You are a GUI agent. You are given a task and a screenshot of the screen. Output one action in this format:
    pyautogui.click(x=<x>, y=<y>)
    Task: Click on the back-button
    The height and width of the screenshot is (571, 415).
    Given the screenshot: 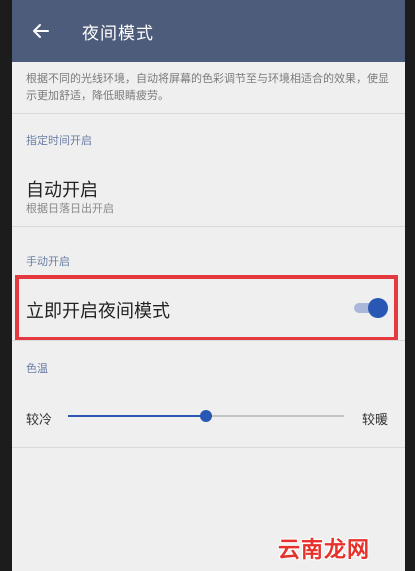 What is the action you would take?
    pyautogui.click(x=41, y=31)
    